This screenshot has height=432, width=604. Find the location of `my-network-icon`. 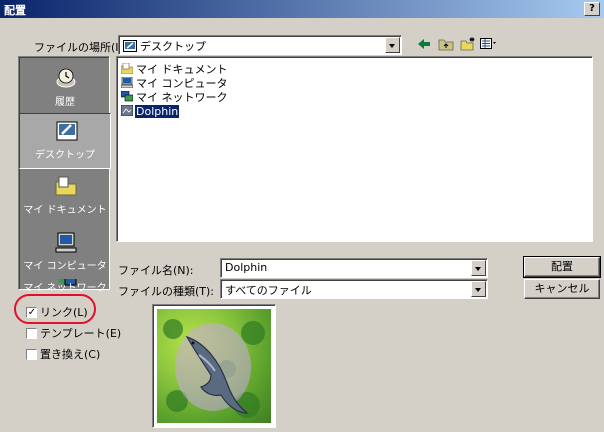

my-network-icon is located at coordinates (127, 96).